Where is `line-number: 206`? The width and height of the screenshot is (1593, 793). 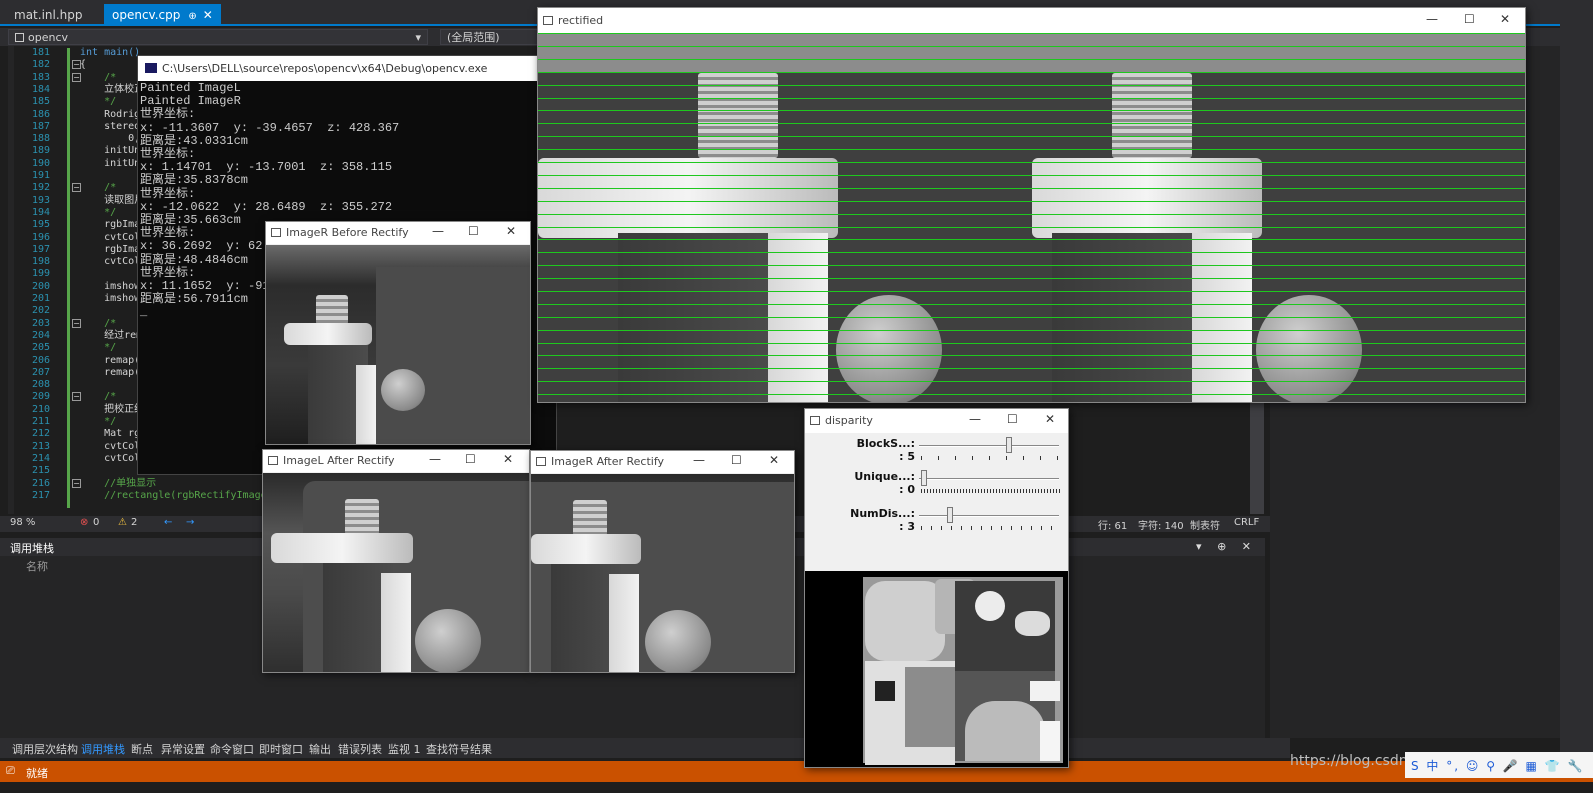 line-number: 206 is located at coordinates (40, 360).